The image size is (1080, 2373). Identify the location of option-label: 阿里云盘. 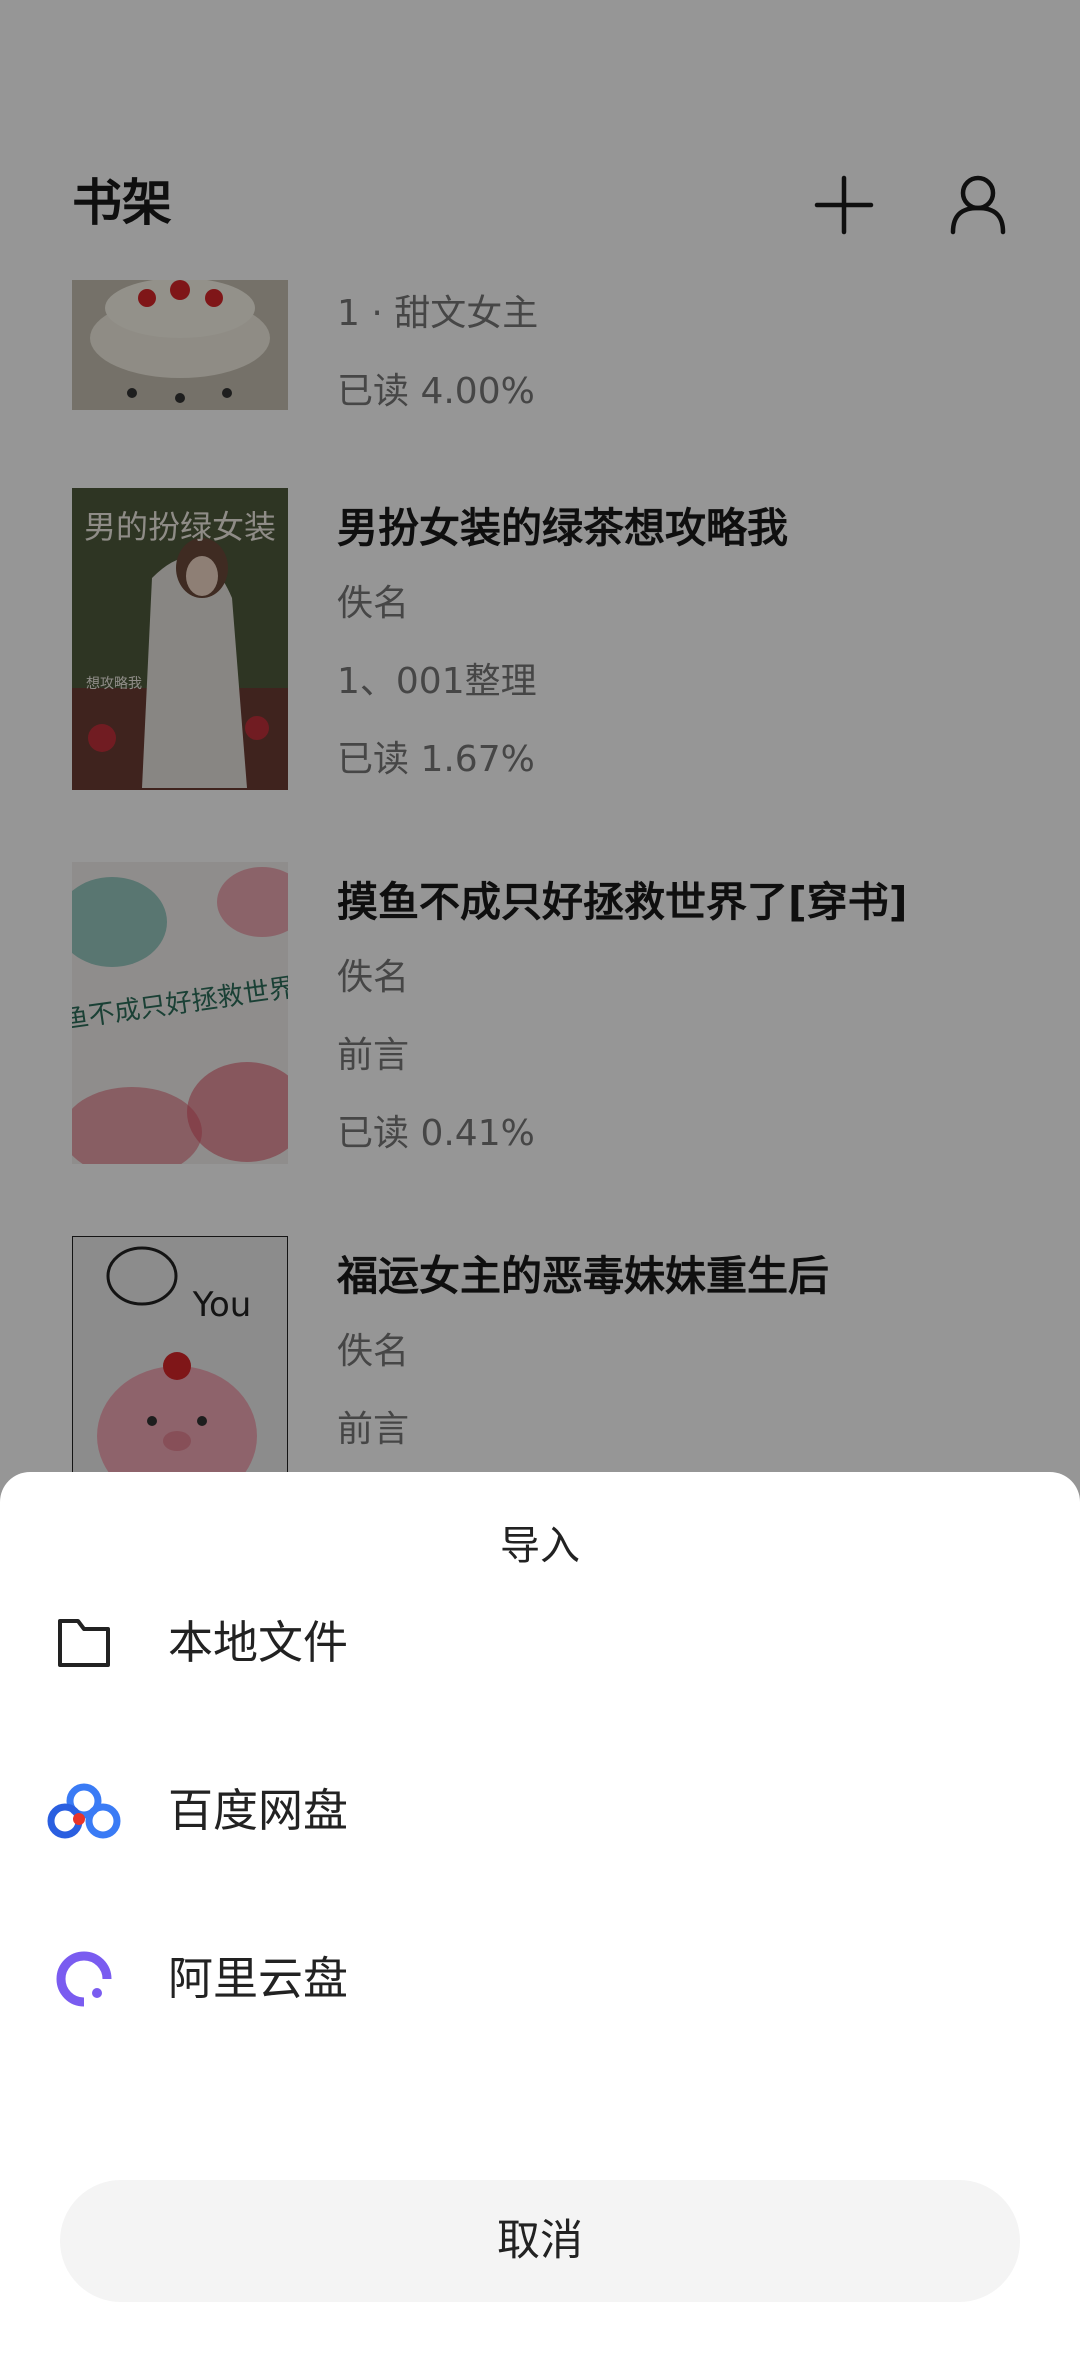
(258, 1978).